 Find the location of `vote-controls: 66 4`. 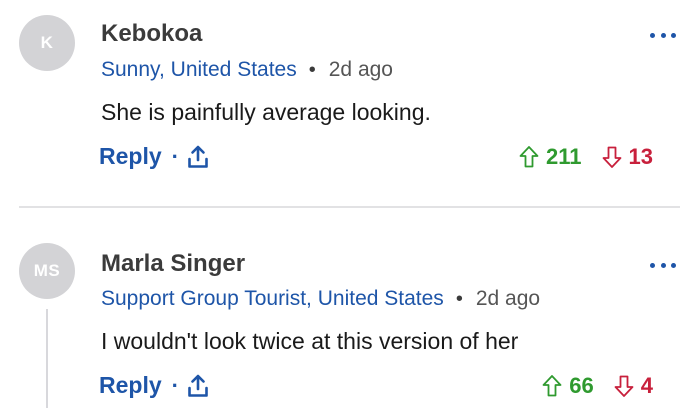

vote-controls: 66 4 is located at coordinates (597, 386).